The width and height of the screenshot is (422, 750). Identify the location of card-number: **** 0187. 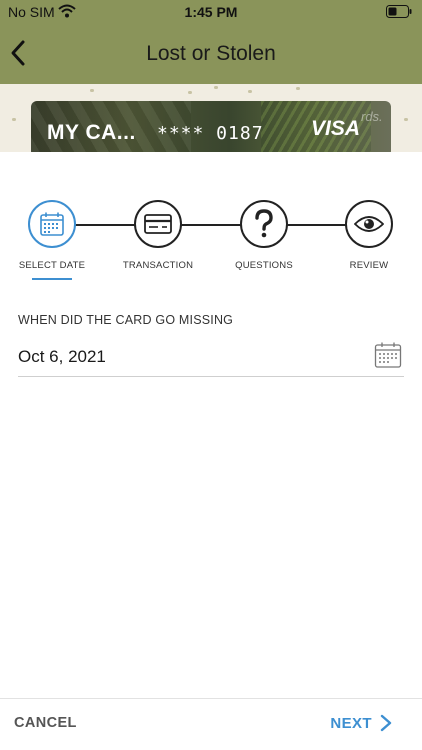
(210, 133).